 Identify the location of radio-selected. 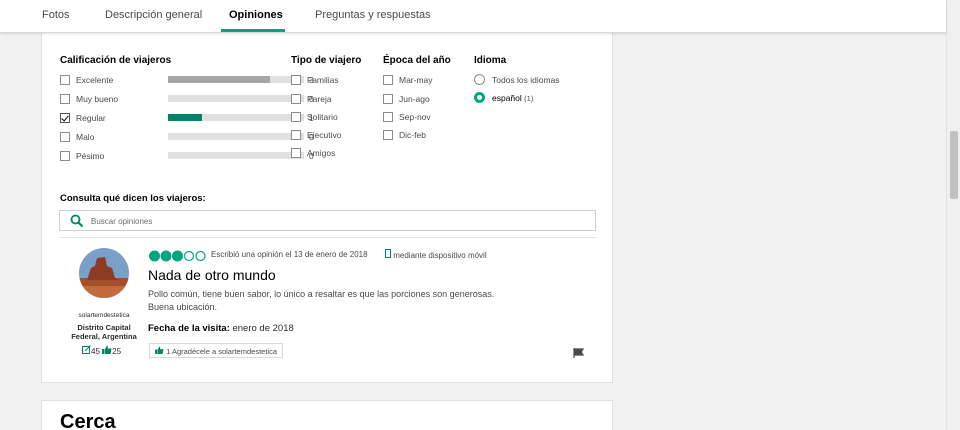
(479, 97).